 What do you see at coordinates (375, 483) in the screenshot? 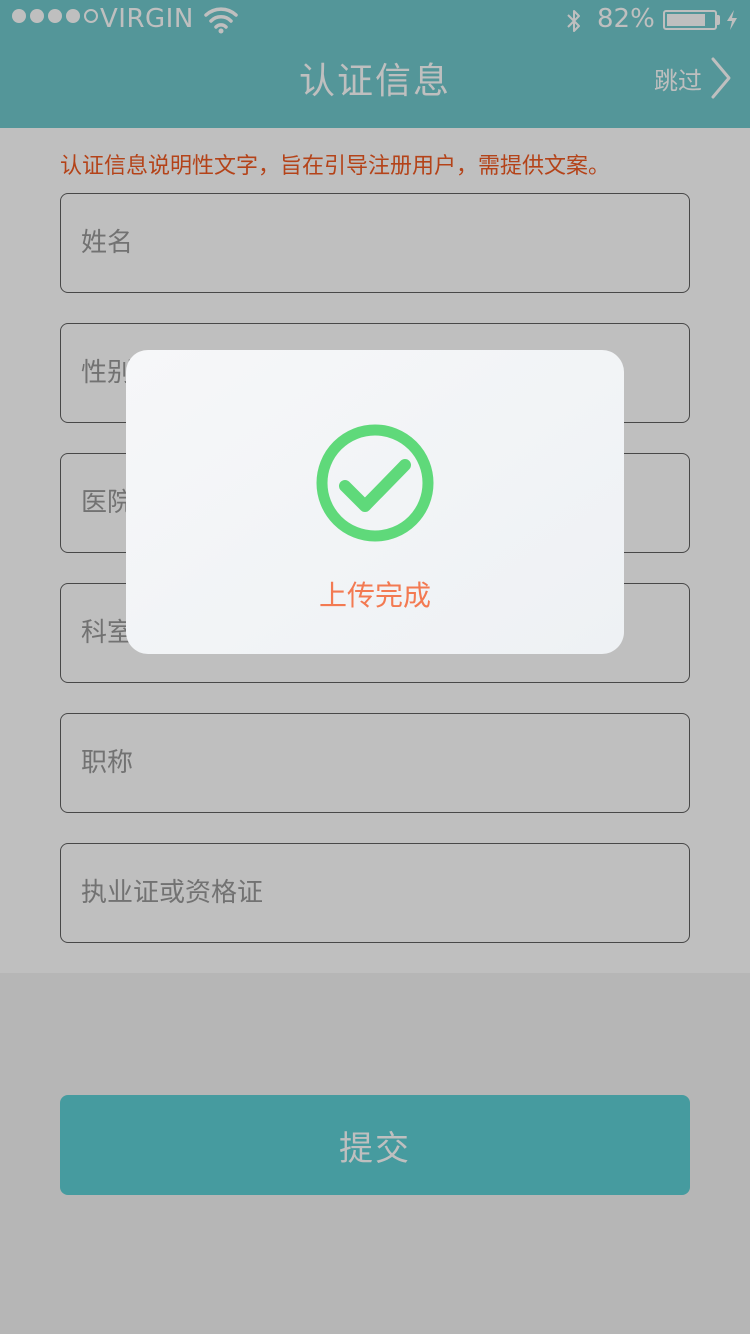
I see `check-circle-icon` at bounding box center [375, 483].